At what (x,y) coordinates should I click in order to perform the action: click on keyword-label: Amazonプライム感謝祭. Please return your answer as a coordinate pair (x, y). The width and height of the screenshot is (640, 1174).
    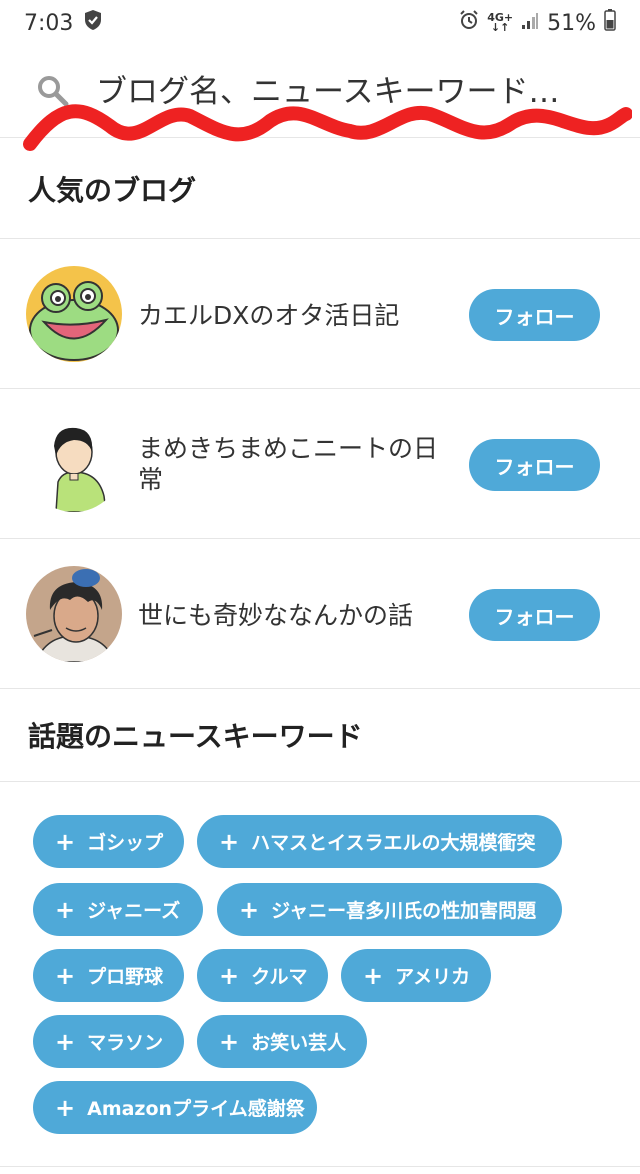
    Looking at the image, I should click on (196, 1109).